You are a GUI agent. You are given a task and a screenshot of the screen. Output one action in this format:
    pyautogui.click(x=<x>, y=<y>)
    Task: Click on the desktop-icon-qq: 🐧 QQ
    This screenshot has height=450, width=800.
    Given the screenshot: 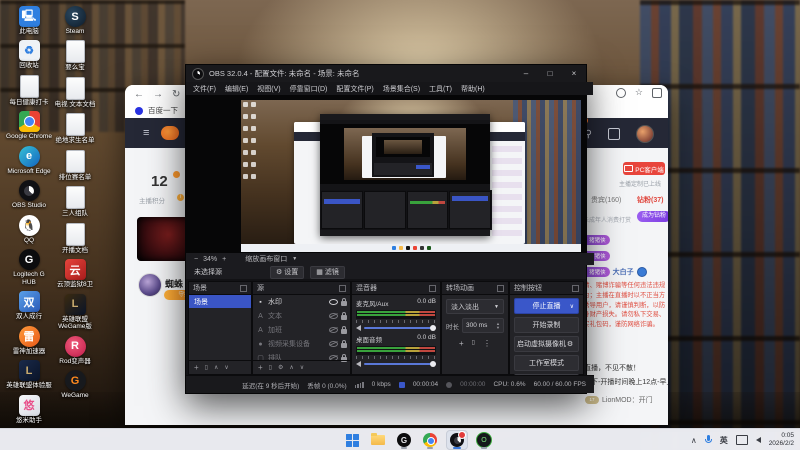 What is the action you would take?
    pyautogui.click(x=29, y=229)
    